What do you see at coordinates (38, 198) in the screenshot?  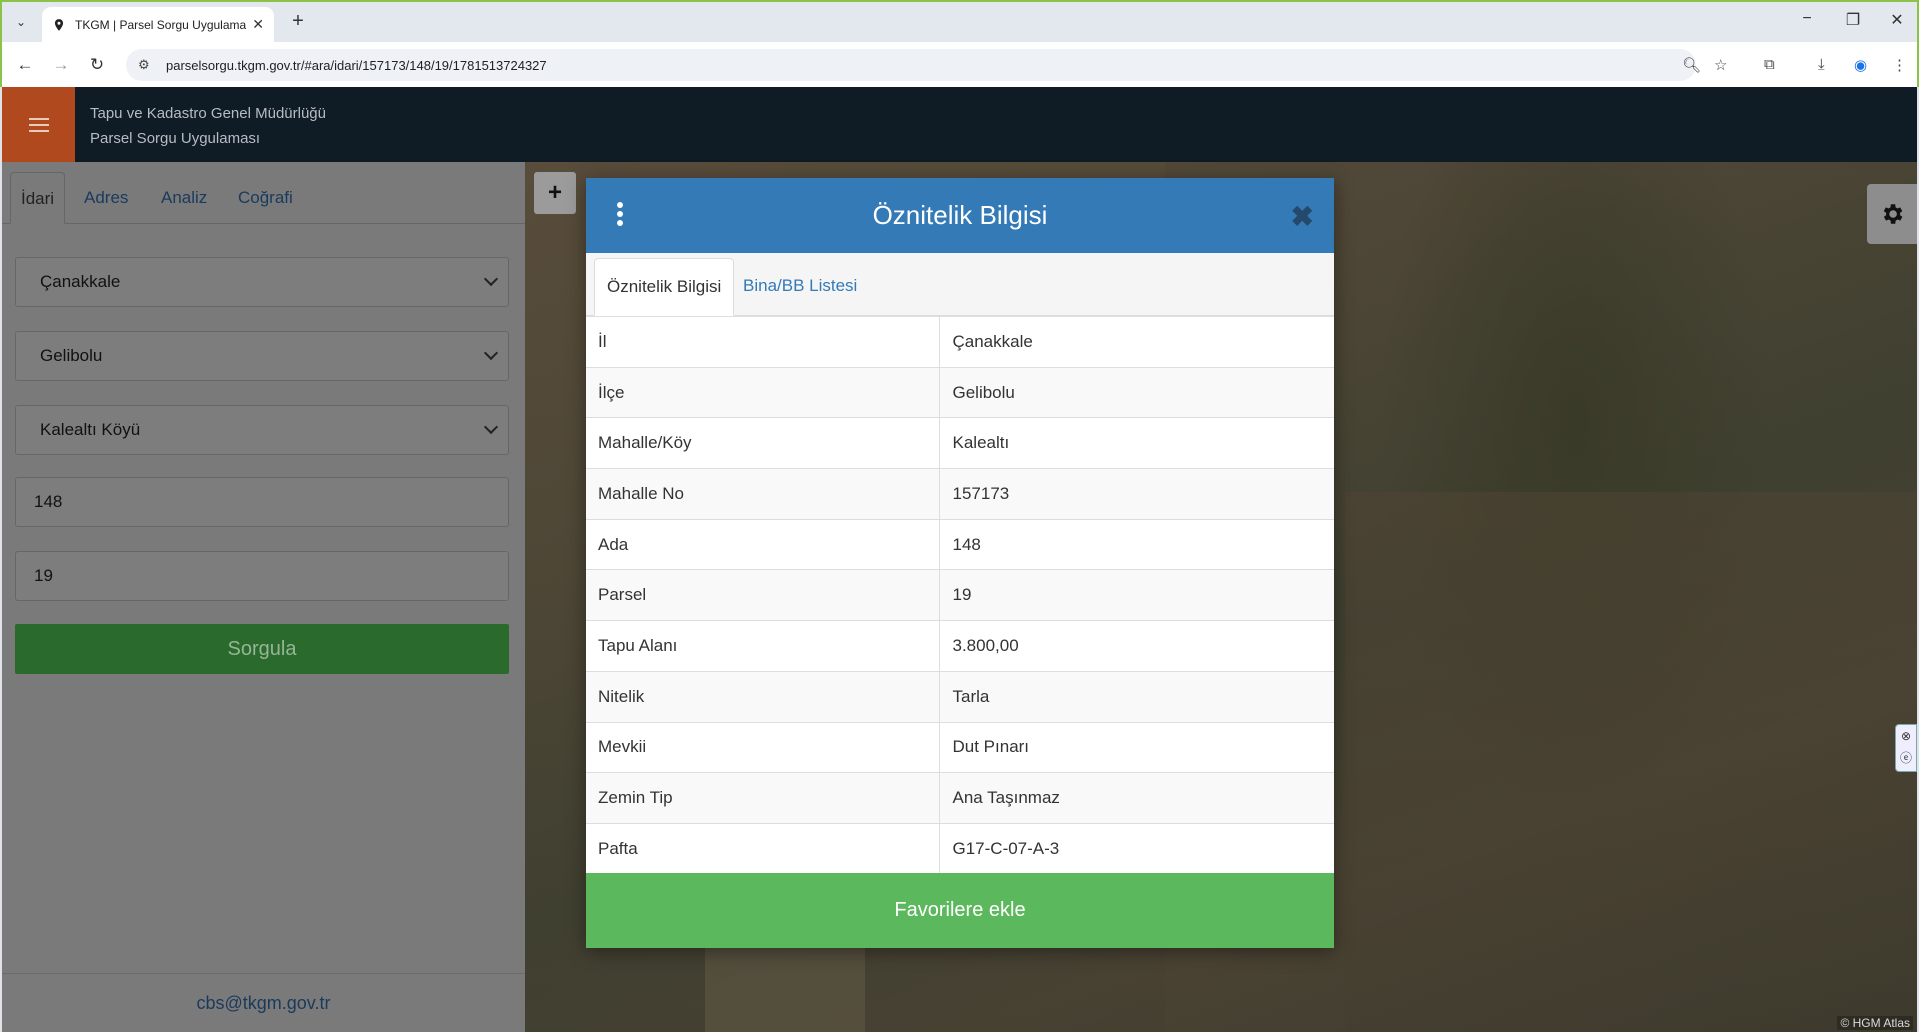 I see `tab-idari: İdari` at bounding box center [38, 198].